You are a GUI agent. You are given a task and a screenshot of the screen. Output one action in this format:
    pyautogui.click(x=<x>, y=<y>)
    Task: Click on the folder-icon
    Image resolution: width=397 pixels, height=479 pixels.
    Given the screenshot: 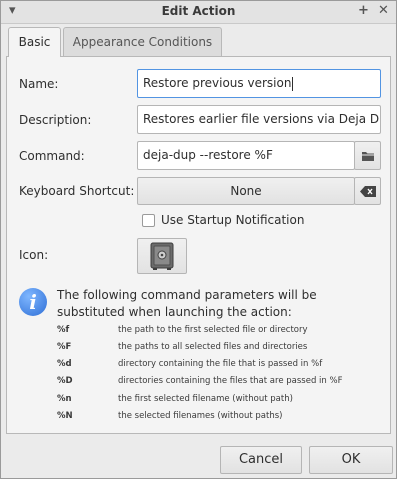 What is the action you would take?
    pyautogui.click(x=367, y=156)
    